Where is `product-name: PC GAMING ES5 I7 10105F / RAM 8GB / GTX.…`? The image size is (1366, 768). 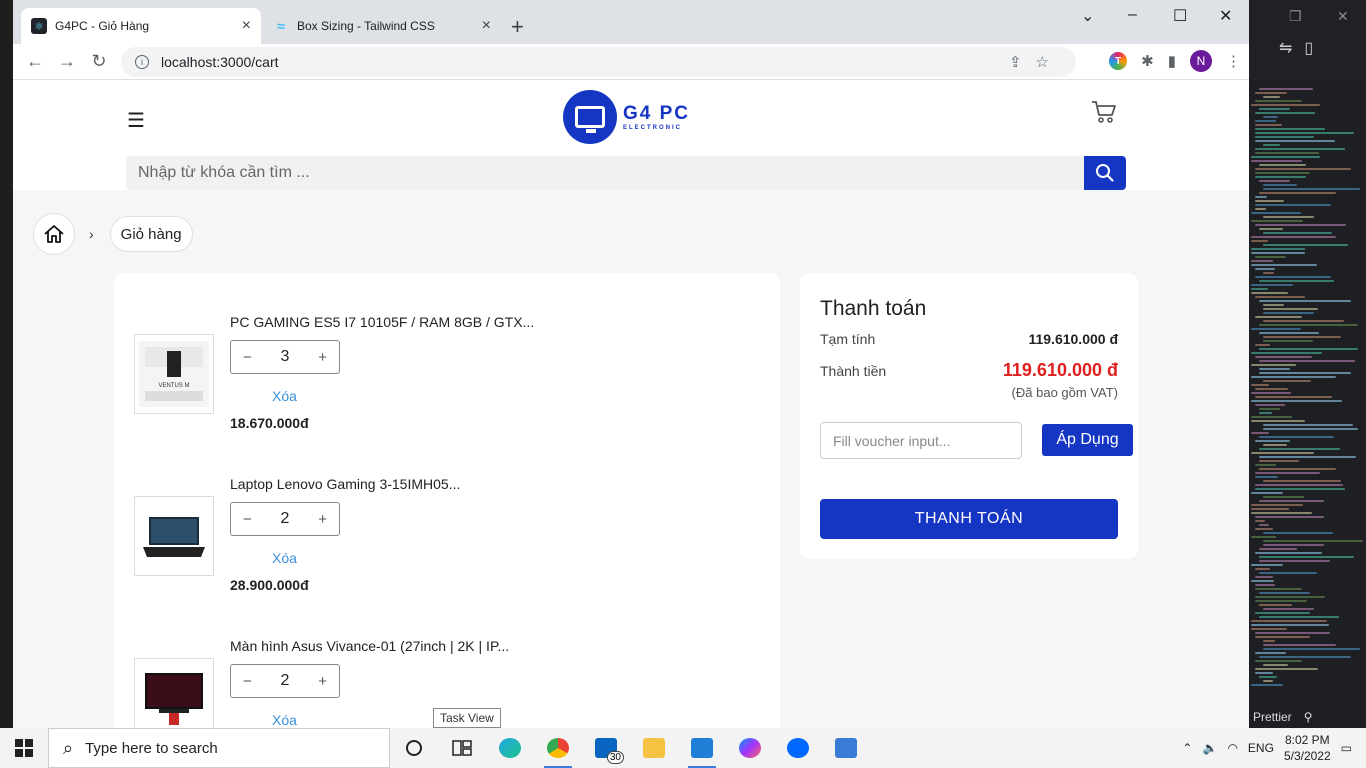
product-name: PC GAMING ES5 I7 10105F / RAM 8GB / GTX.… is located at coordinates (382, 322).